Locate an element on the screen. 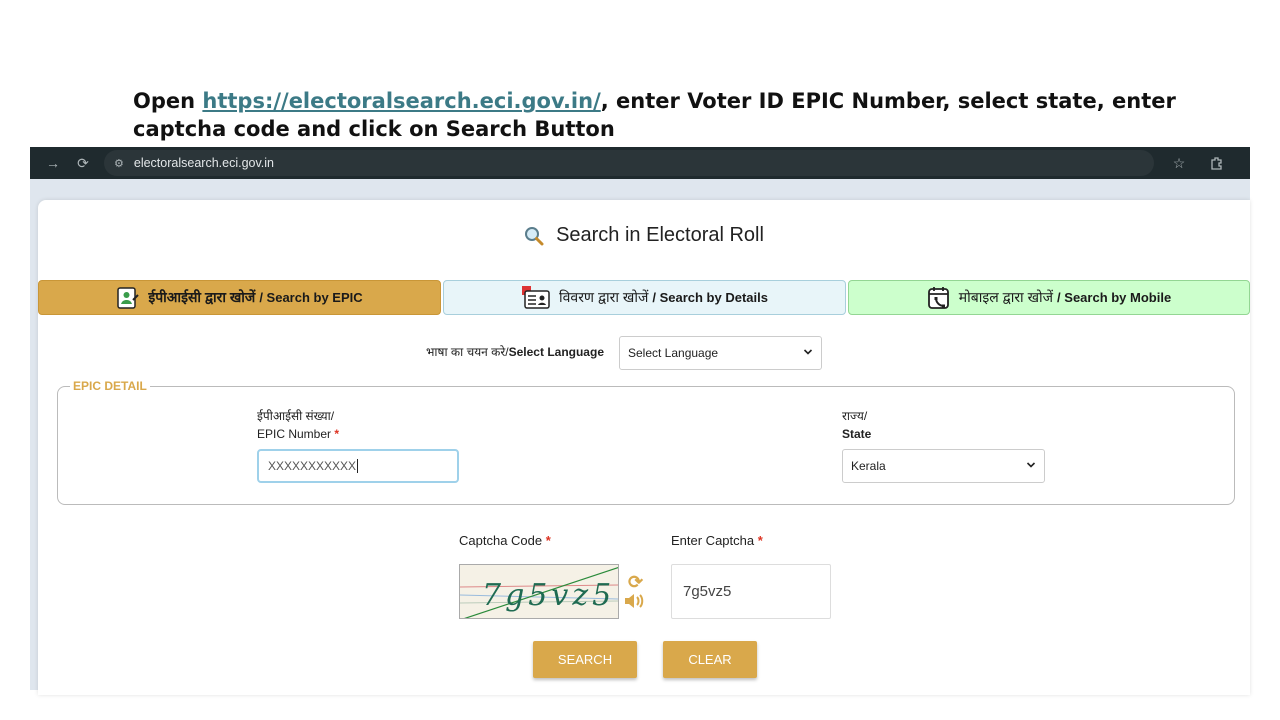 The height and width of the screenshot is (720, 1280). reload-icon: ⟳ is located at coordinates (83, 163).